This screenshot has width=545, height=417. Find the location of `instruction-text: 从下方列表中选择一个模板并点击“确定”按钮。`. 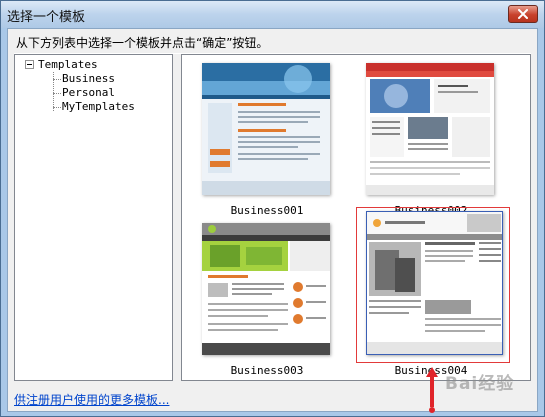

instruction-text: 从下方列表中选择一个模板并点击“确定”按钮。 is located at coordinates (142, 43).